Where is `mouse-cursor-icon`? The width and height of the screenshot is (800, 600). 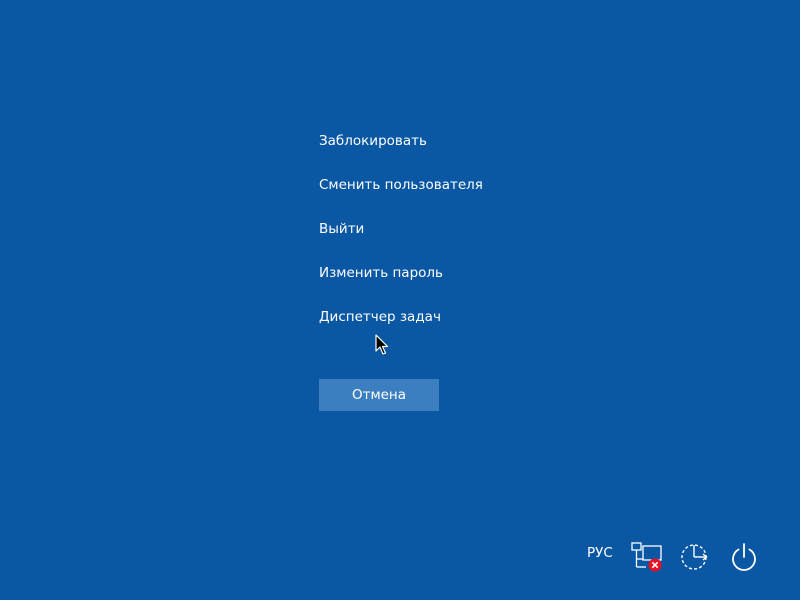
mouse-cursor-icon is located at coordinates (382, 344).